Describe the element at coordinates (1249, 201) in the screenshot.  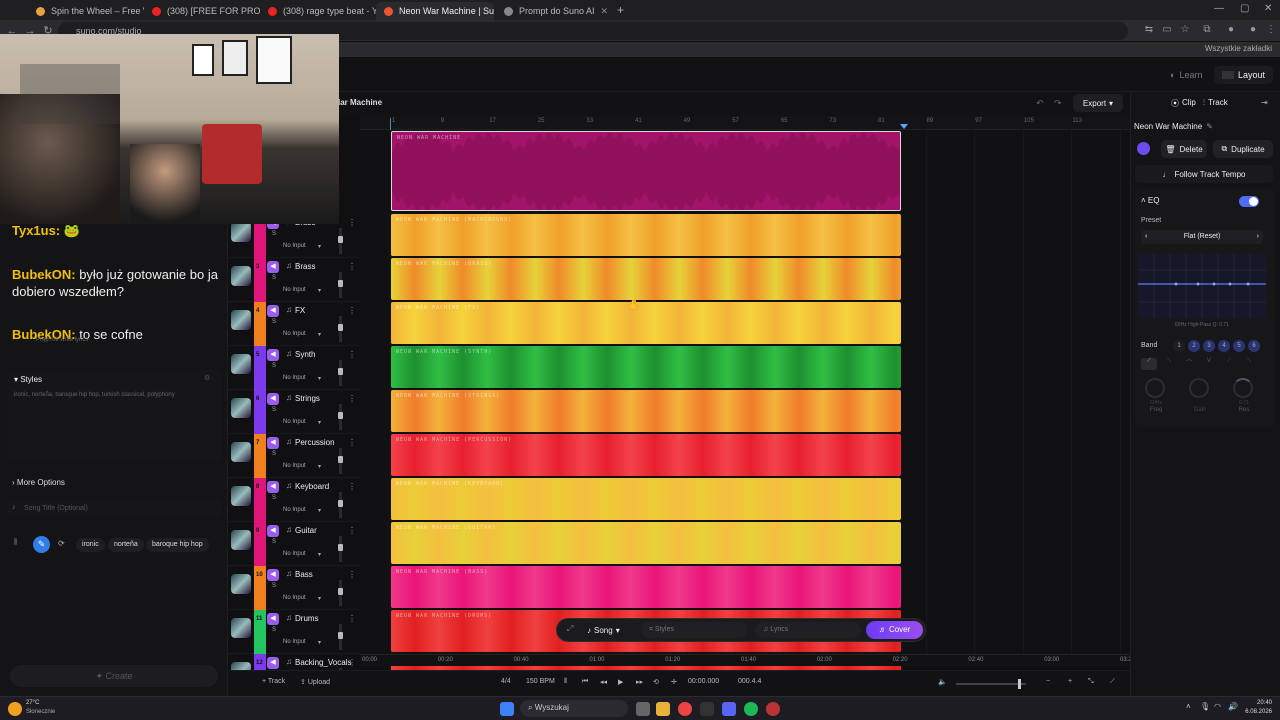
I see `eq-switch` at that location.